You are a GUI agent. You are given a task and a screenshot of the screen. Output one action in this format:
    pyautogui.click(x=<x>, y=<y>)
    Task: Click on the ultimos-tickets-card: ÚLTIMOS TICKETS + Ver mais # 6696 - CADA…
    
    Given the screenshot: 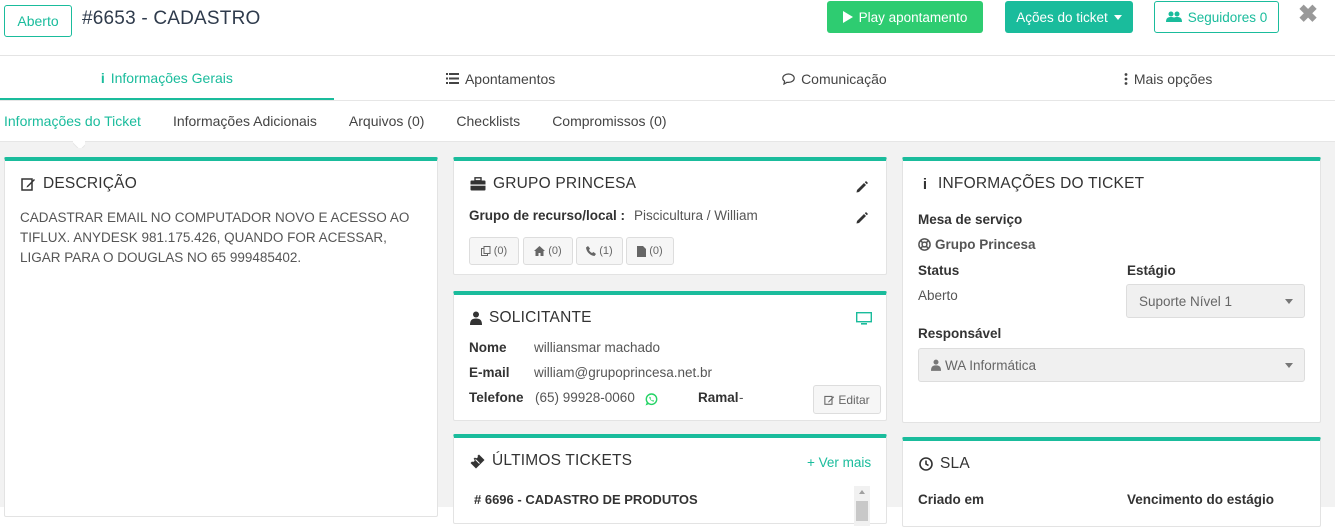 What is the action you would take?
    pyautogui.click(x=670, y=480)
    